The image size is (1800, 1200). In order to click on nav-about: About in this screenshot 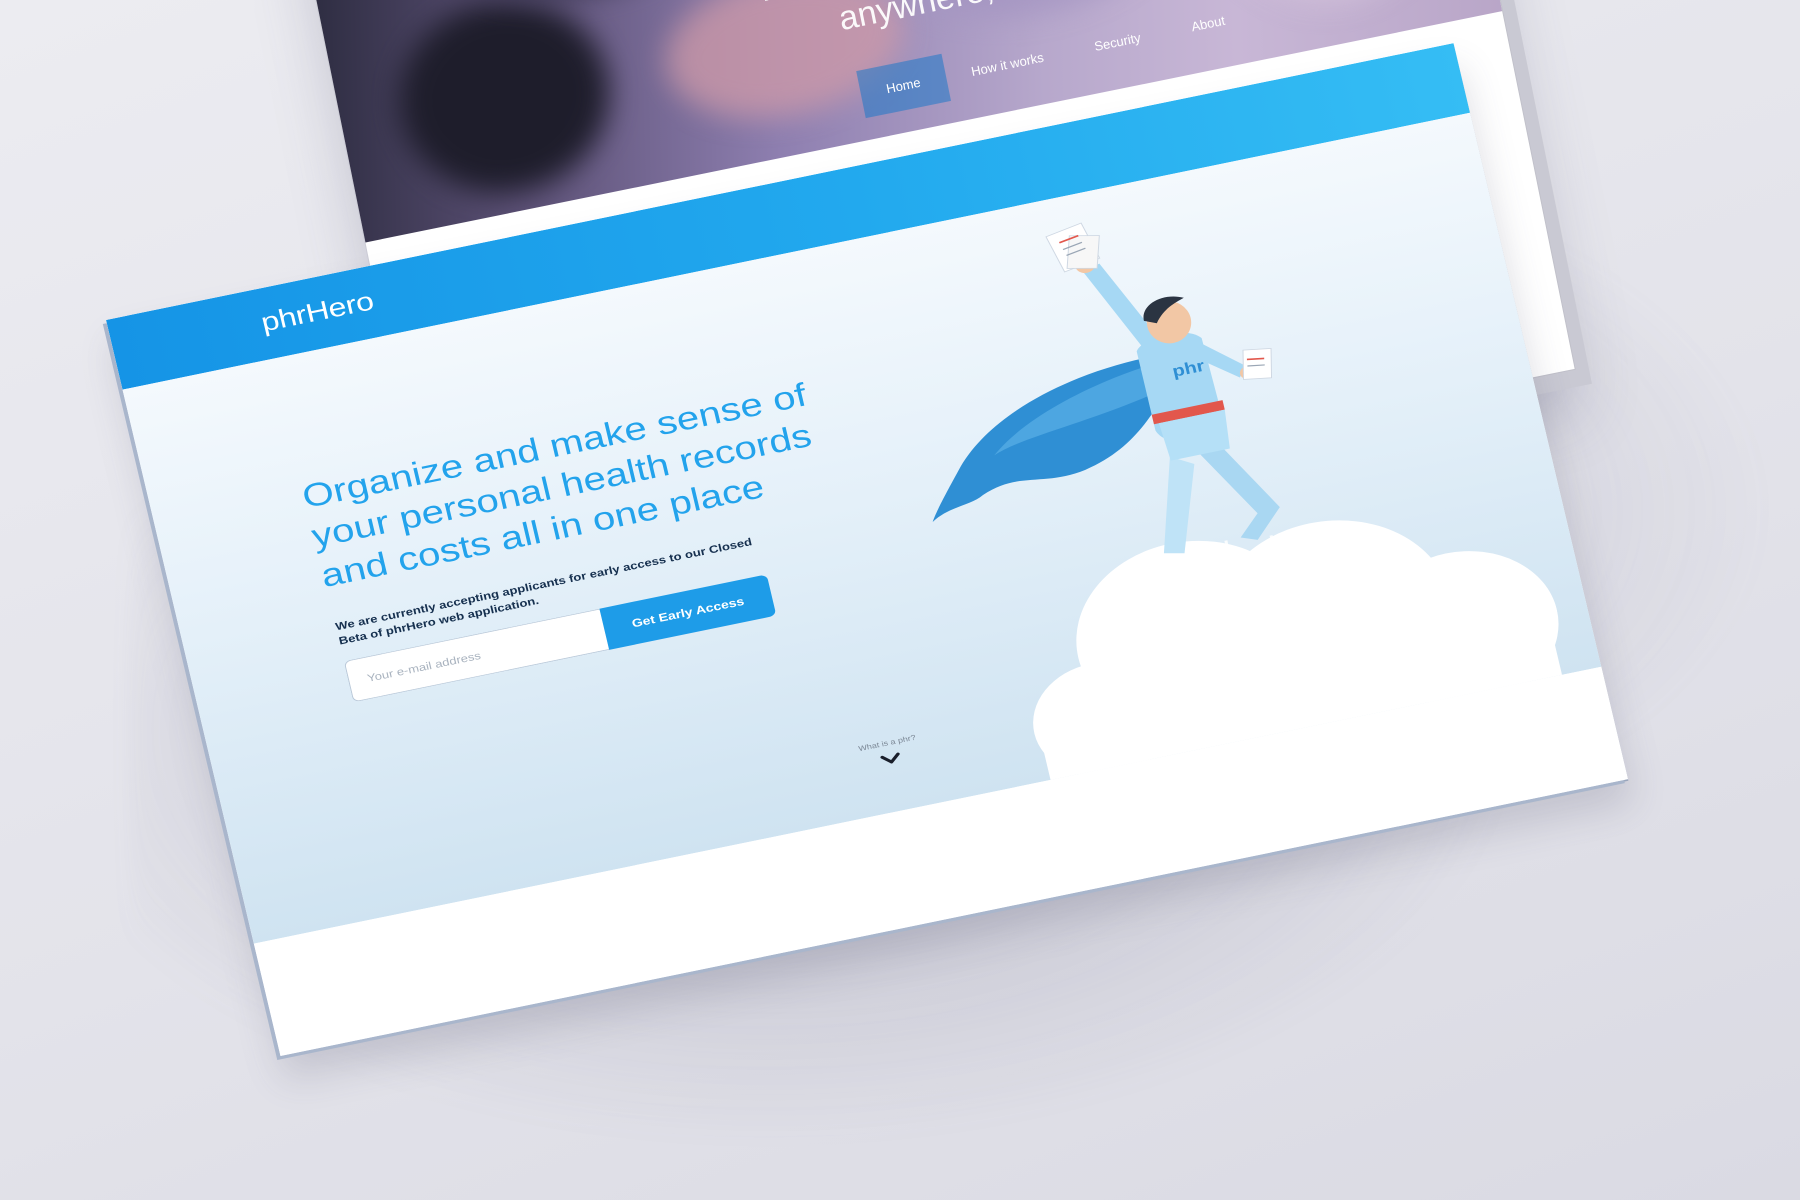, I will do `click(1208, 28)`.